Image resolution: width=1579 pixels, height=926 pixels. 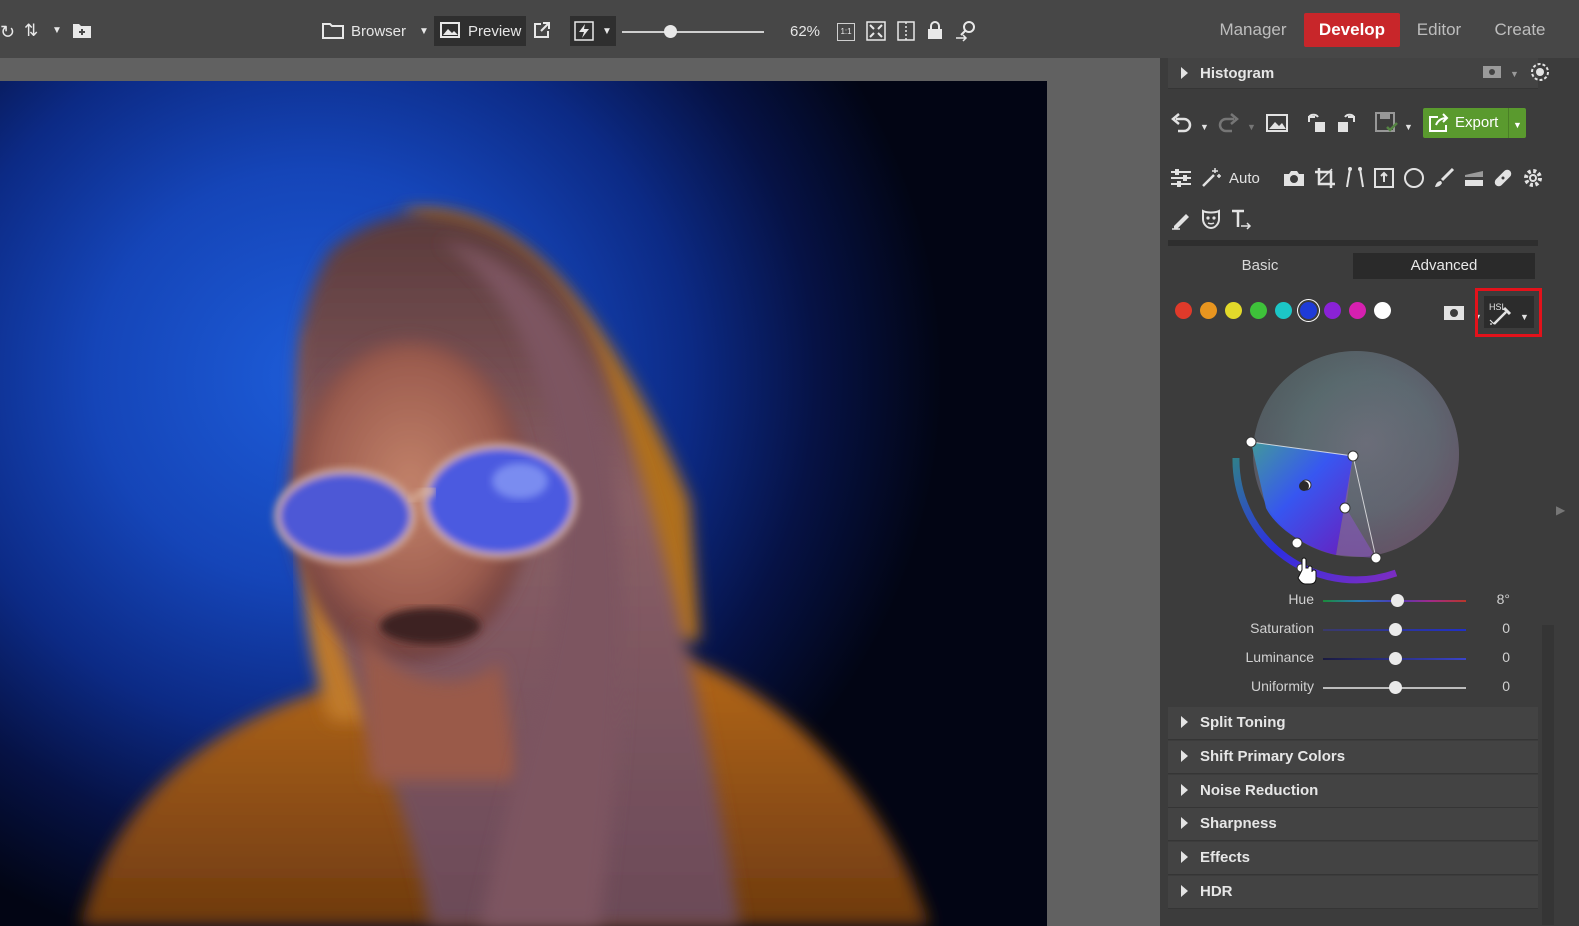 What do you see at coordinates (1346, 125) in the screenshot?
I see `rotate-right-icon` at bounding box center [1346, 125].